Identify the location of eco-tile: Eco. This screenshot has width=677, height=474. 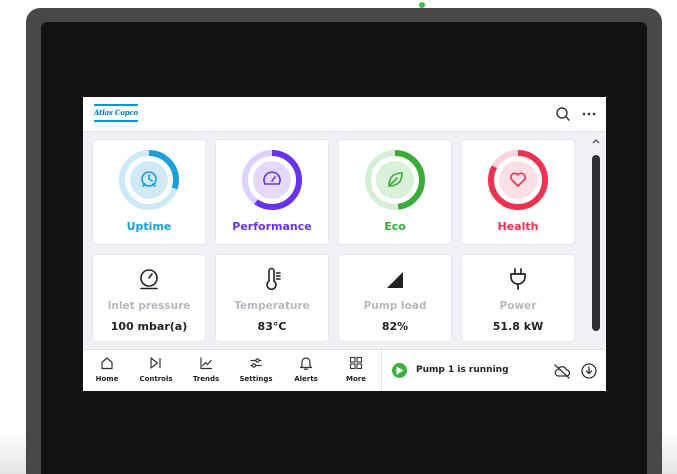
(395, 192).